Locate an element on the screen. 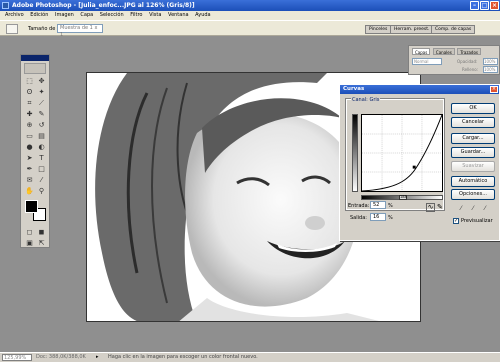  opacity-input: 100% is located at coordinates (490, 61).